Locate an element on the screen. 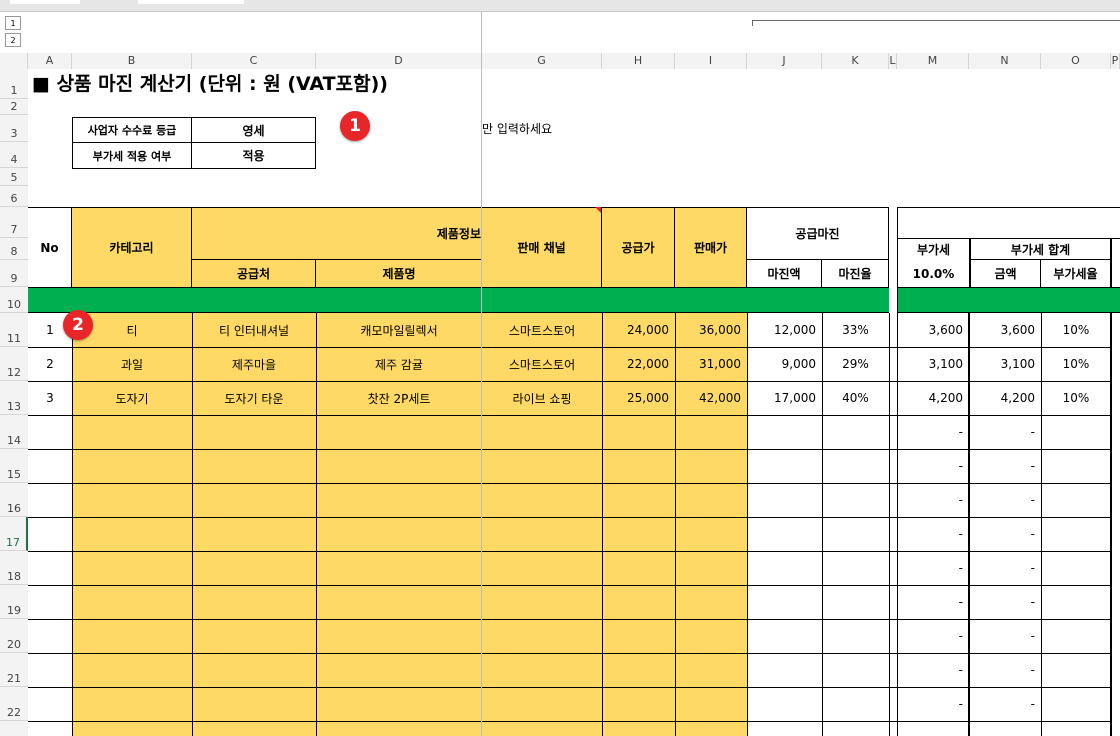 This screenshot has height=736, width=1120. row1-margin-amount: 12,000 is located at coordinates (784, 330).